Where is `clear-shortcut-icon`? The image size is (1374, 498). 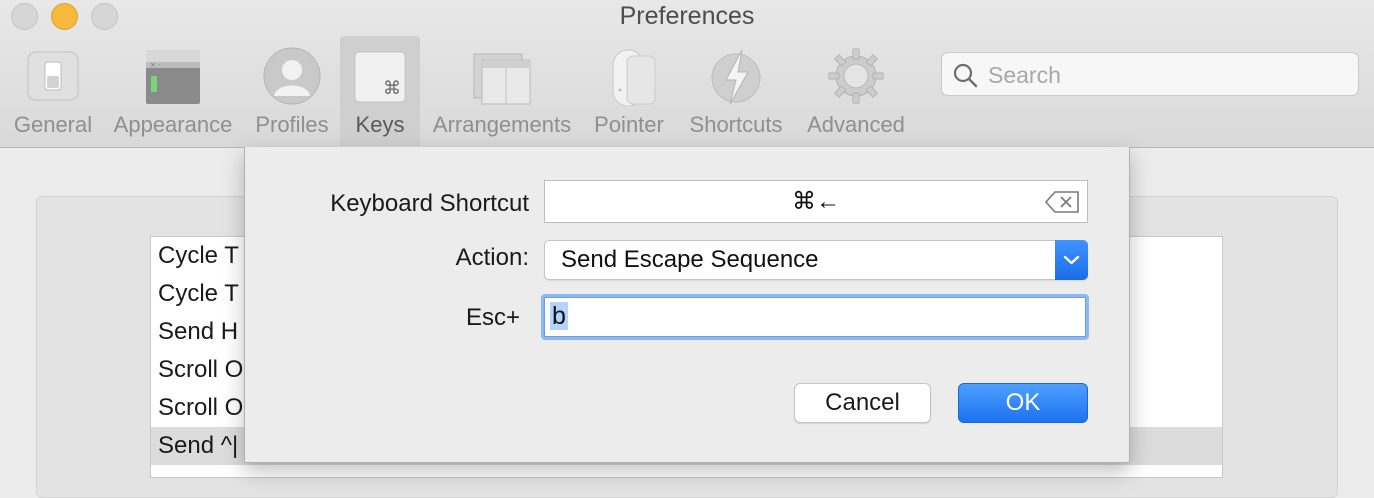
clear-shortcut-icon is located at coordinates (1063, 202).